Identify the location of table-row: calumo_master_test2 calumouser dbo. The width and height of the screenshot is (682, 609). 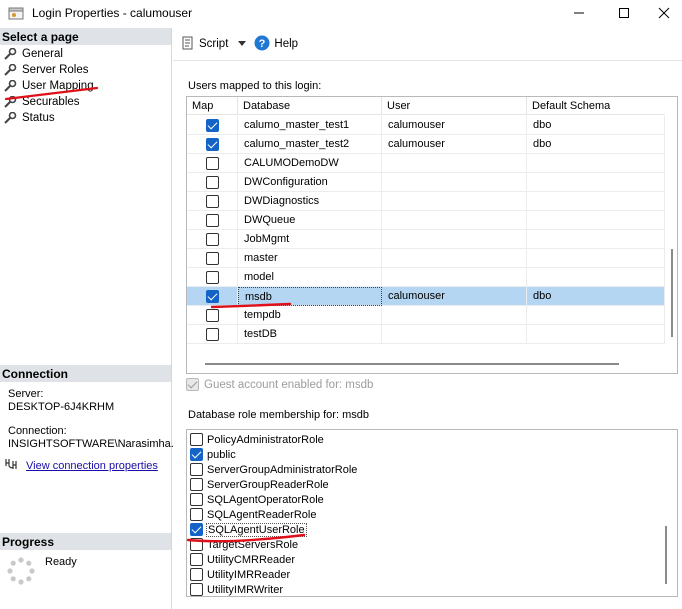
(426, 144).